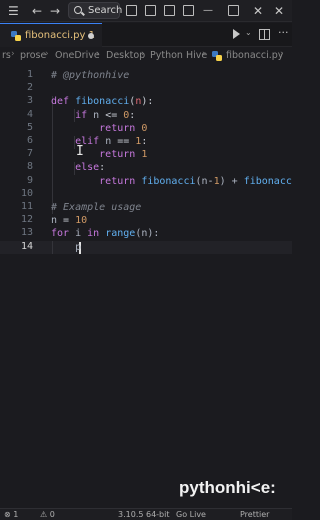  What do you see at coordinates (191, 514) in the screenshot?
I see `go-live-button: Go Live` at bounding box center [191, 514].